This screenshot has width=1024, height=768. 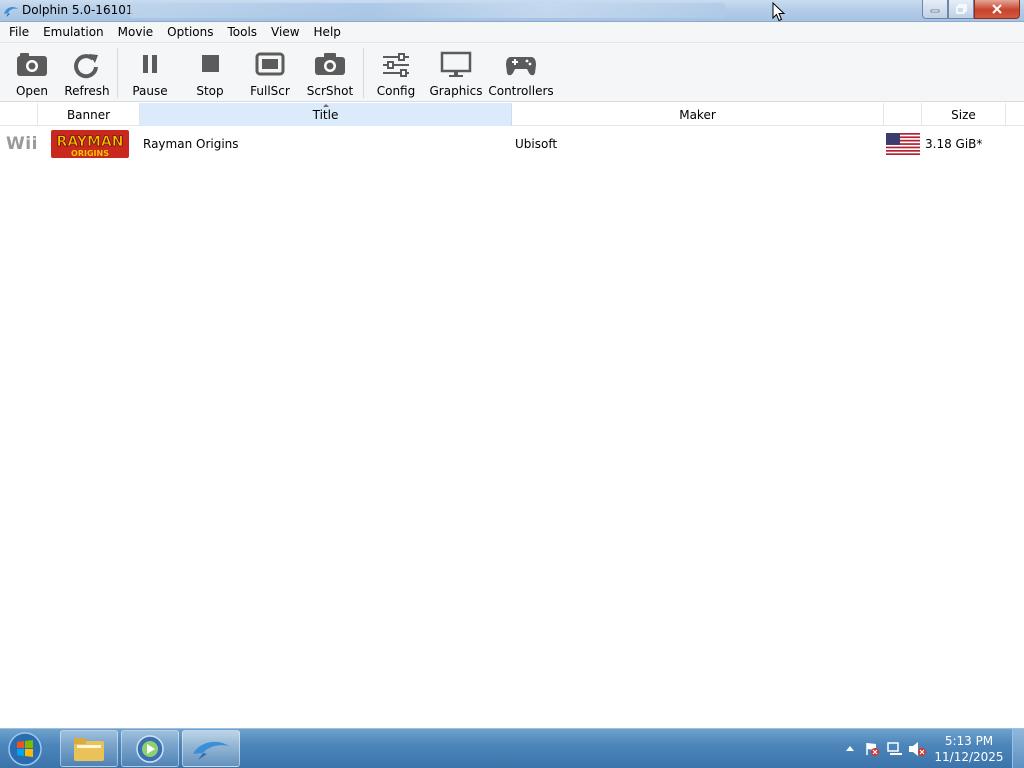 What do you see at coordinates (330, 64) in the screenshot?
I see `camera-icon` at bounding box center [330, 64].